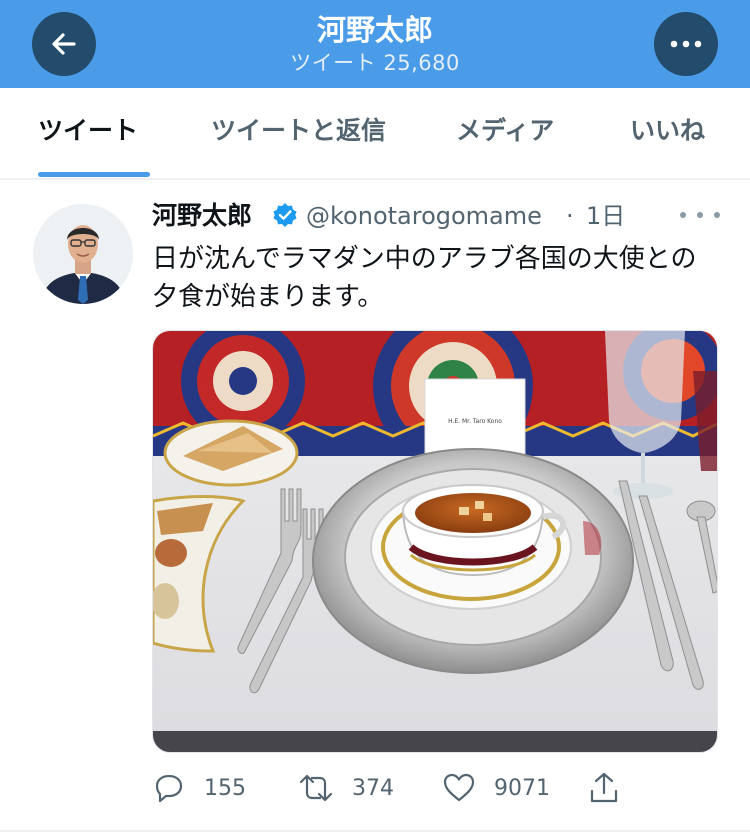 This screenshot has height=834, width=750. What do you see at coordinates (522, 788) in the screenshot?
I see `like-count: 9071` at bounding box center [522, 788].